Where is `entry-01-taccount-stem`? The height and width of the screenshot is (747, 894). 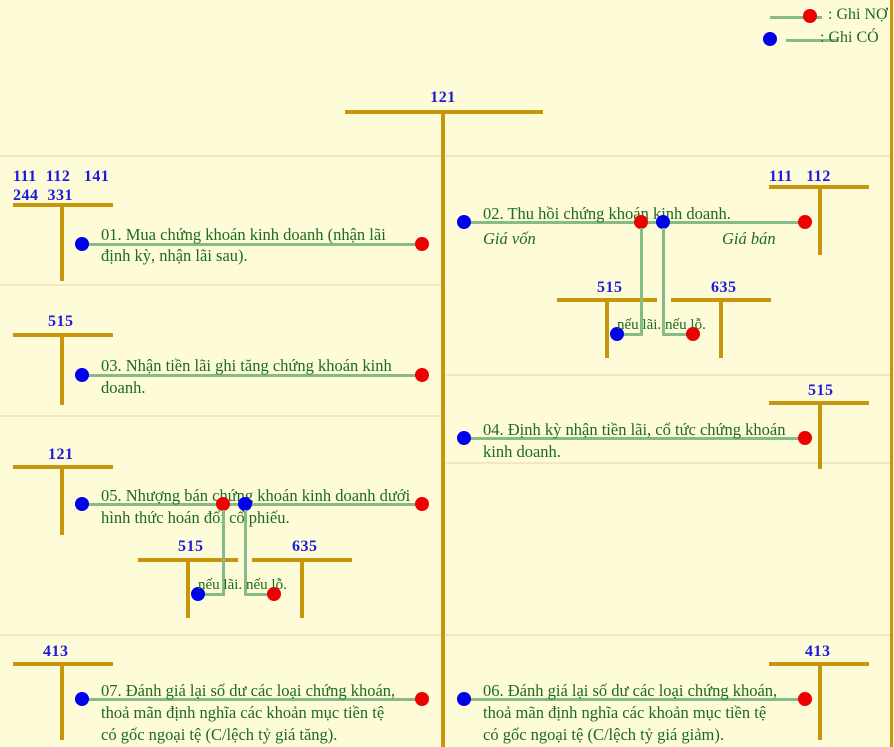
entry-01-taccount-stem is located at coordinates (62, 242).